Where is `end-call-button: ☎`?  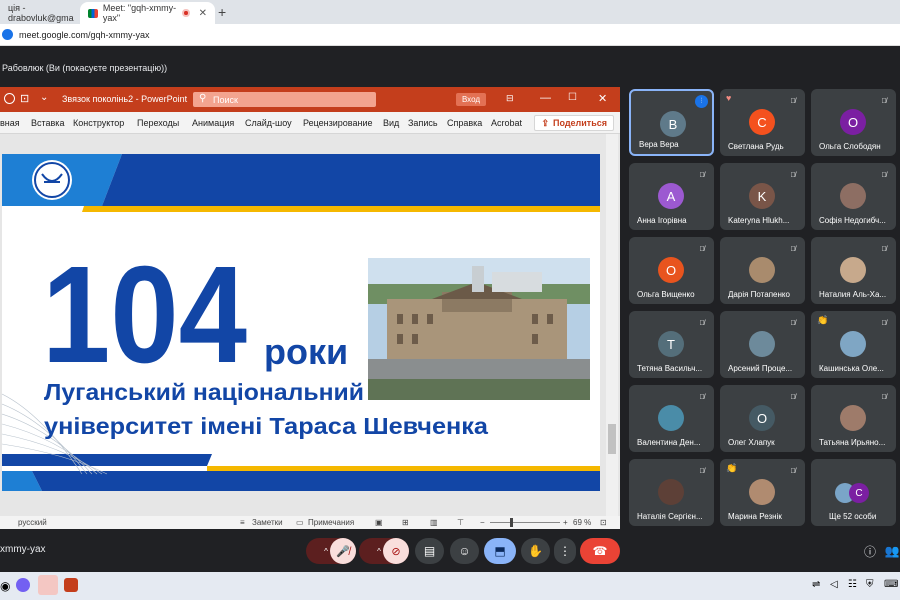 end-call-button: ☎ is located at coordinates (600, 551).